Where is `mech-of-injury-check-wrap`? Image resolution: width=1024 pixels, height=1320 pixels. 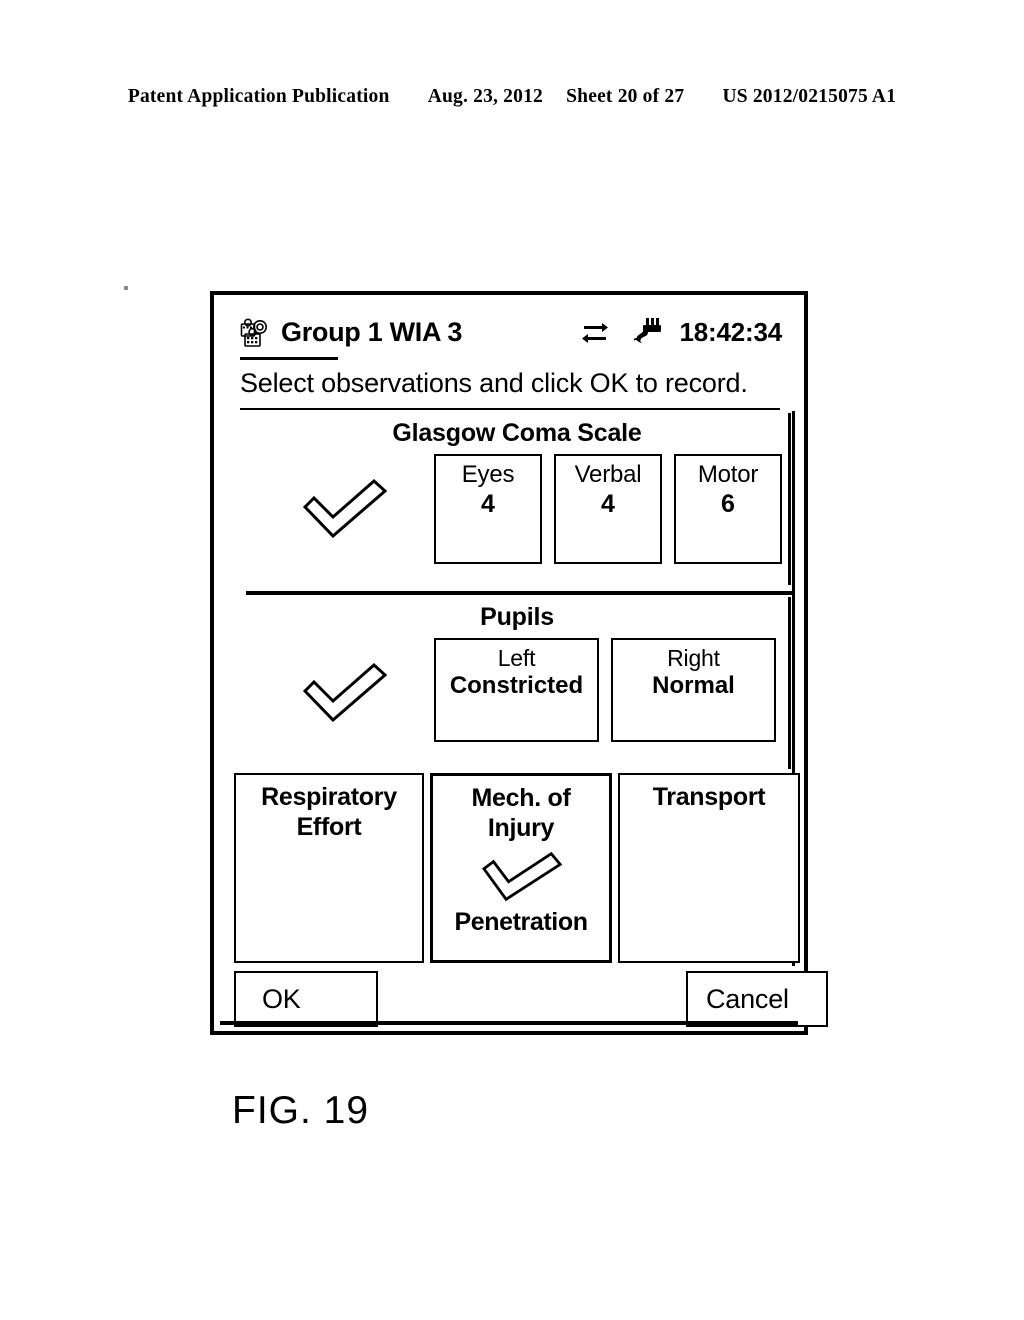
mech-of-injury-check-wrap is located at coordinates (521, 877).